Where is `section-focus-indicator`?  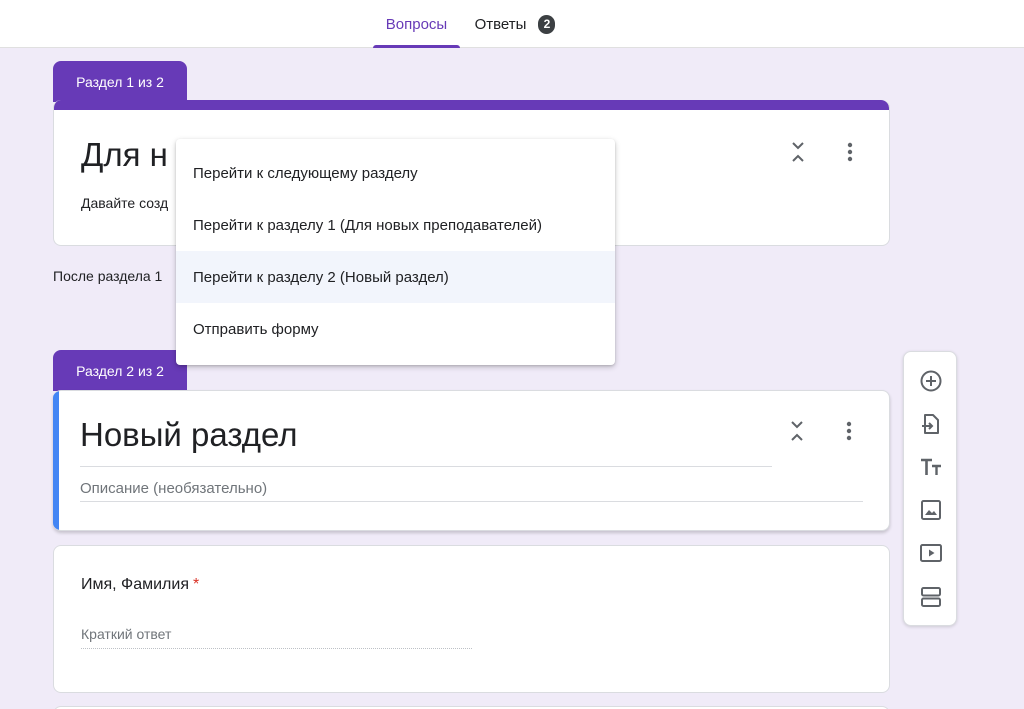 section-focus-indicator is located at coordinates (56, 460).